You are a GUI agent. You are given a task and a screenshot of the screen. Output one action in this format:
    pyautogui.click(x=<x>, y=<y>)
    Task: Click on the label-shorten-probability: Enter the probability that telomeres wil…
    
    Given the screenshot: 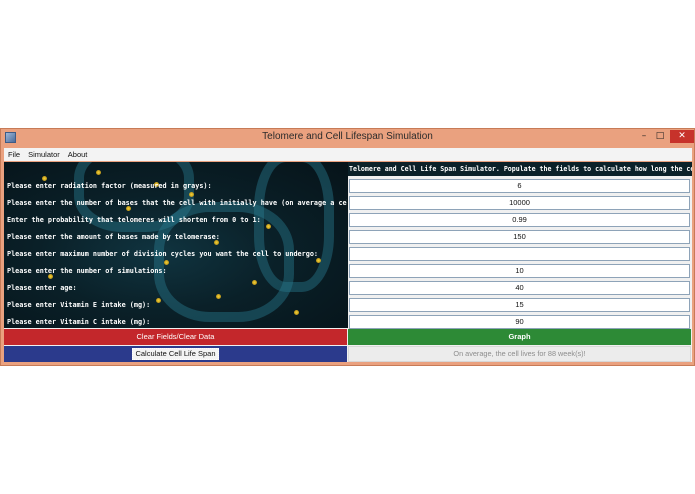 What is the action you would take?
    pyautogui.click(x=134, y=220)
    